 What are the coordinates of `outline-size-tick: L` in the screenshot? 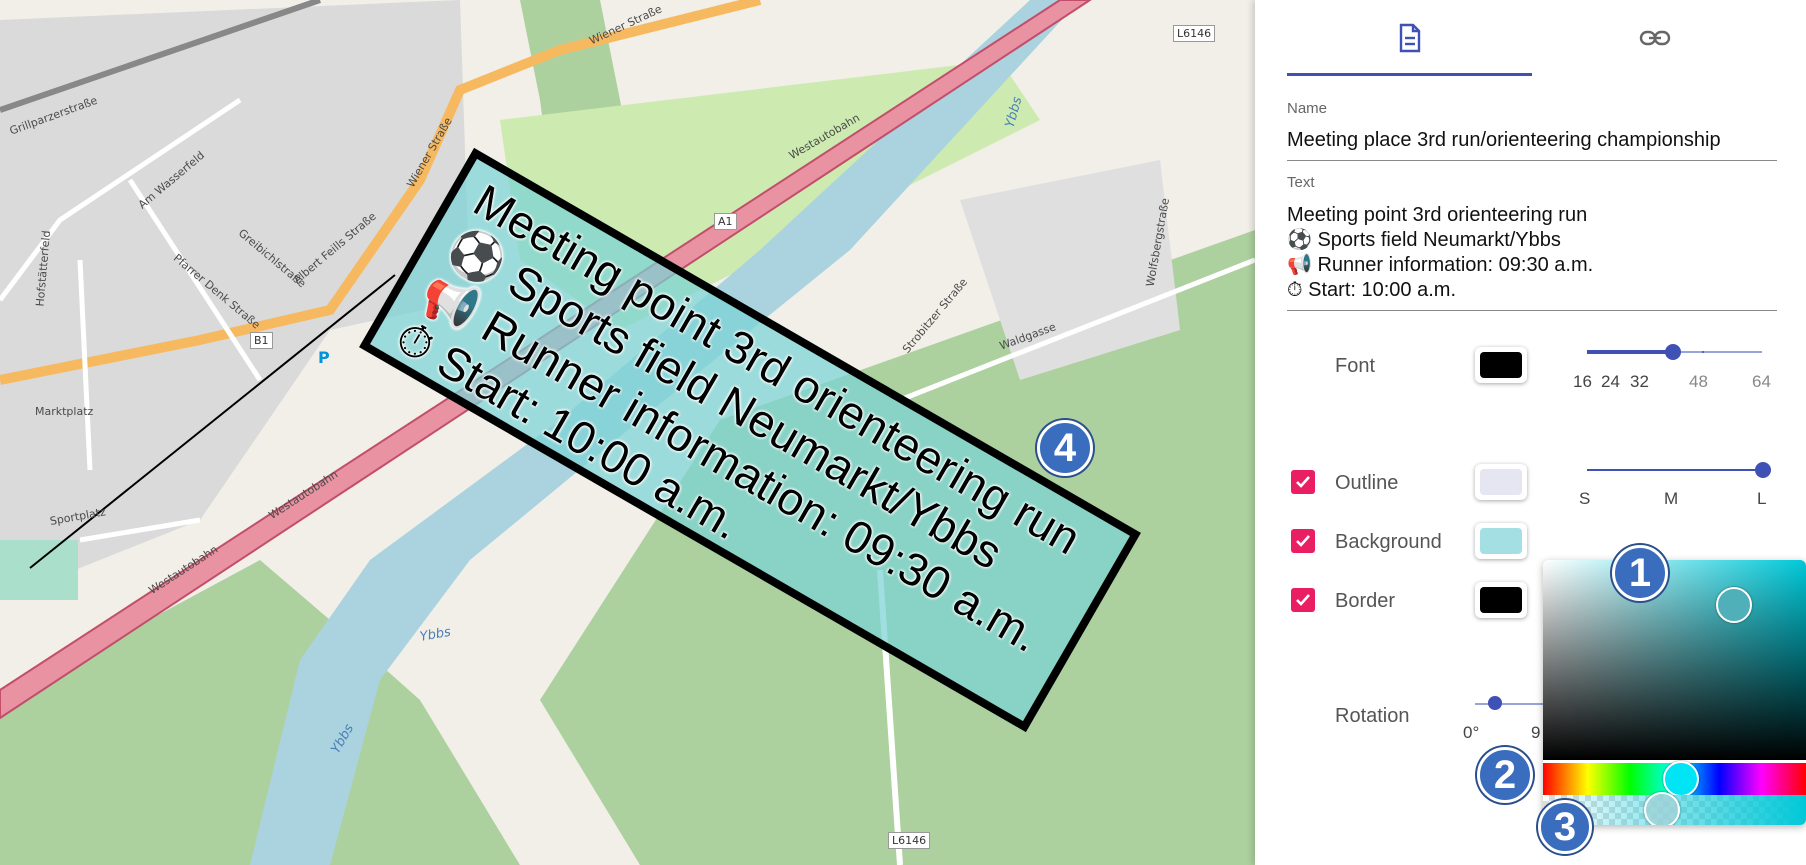 It's located at (1762, 498).